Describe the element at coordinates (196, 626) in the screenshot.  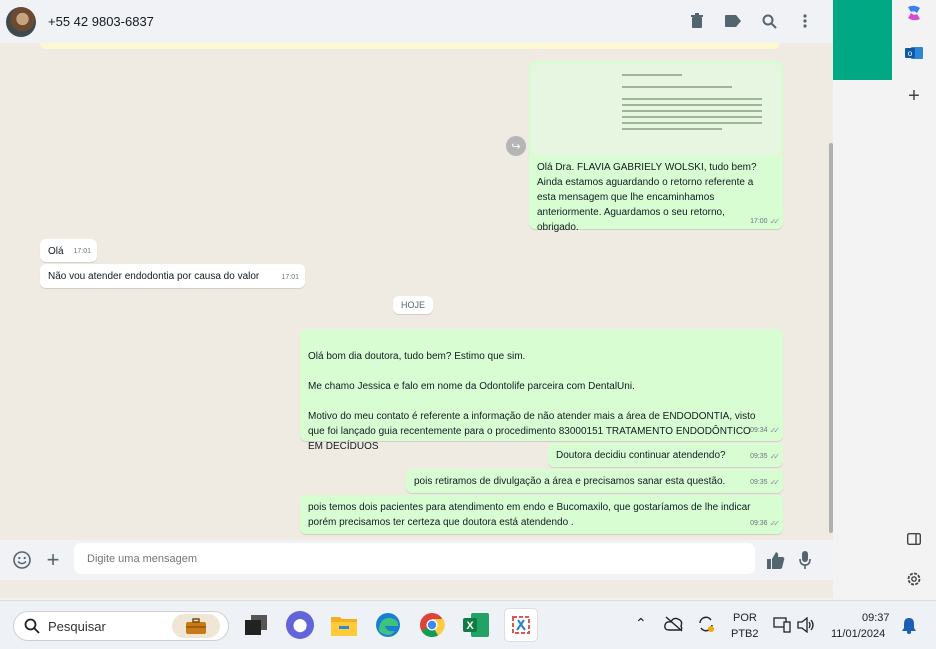
I see `briefcase-icon` at that location.